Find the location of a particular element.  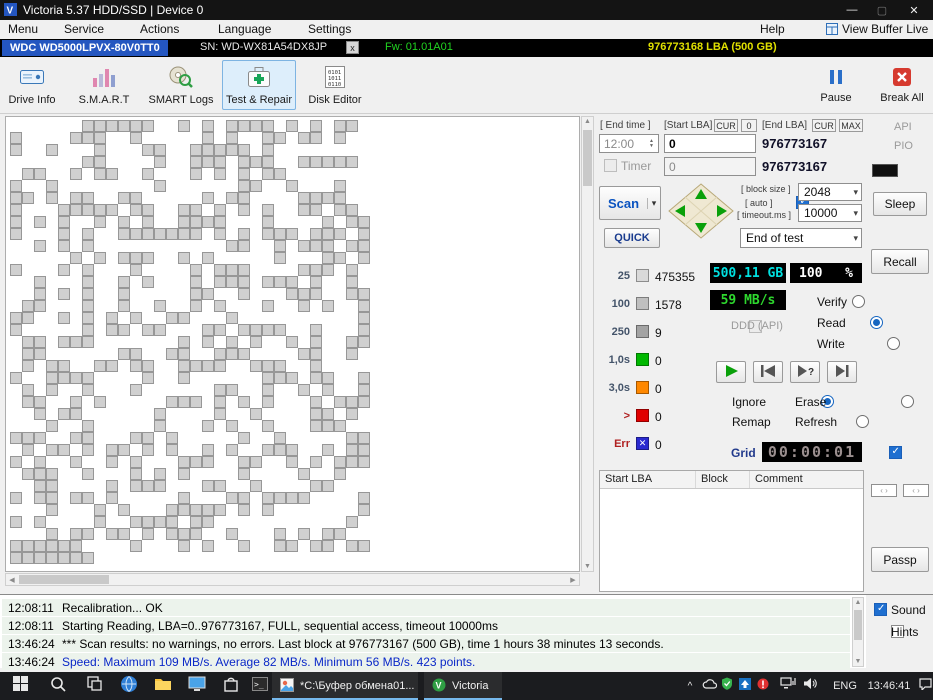

taskbar-clock: 13:46:41 is located at coordinates (889, 686).